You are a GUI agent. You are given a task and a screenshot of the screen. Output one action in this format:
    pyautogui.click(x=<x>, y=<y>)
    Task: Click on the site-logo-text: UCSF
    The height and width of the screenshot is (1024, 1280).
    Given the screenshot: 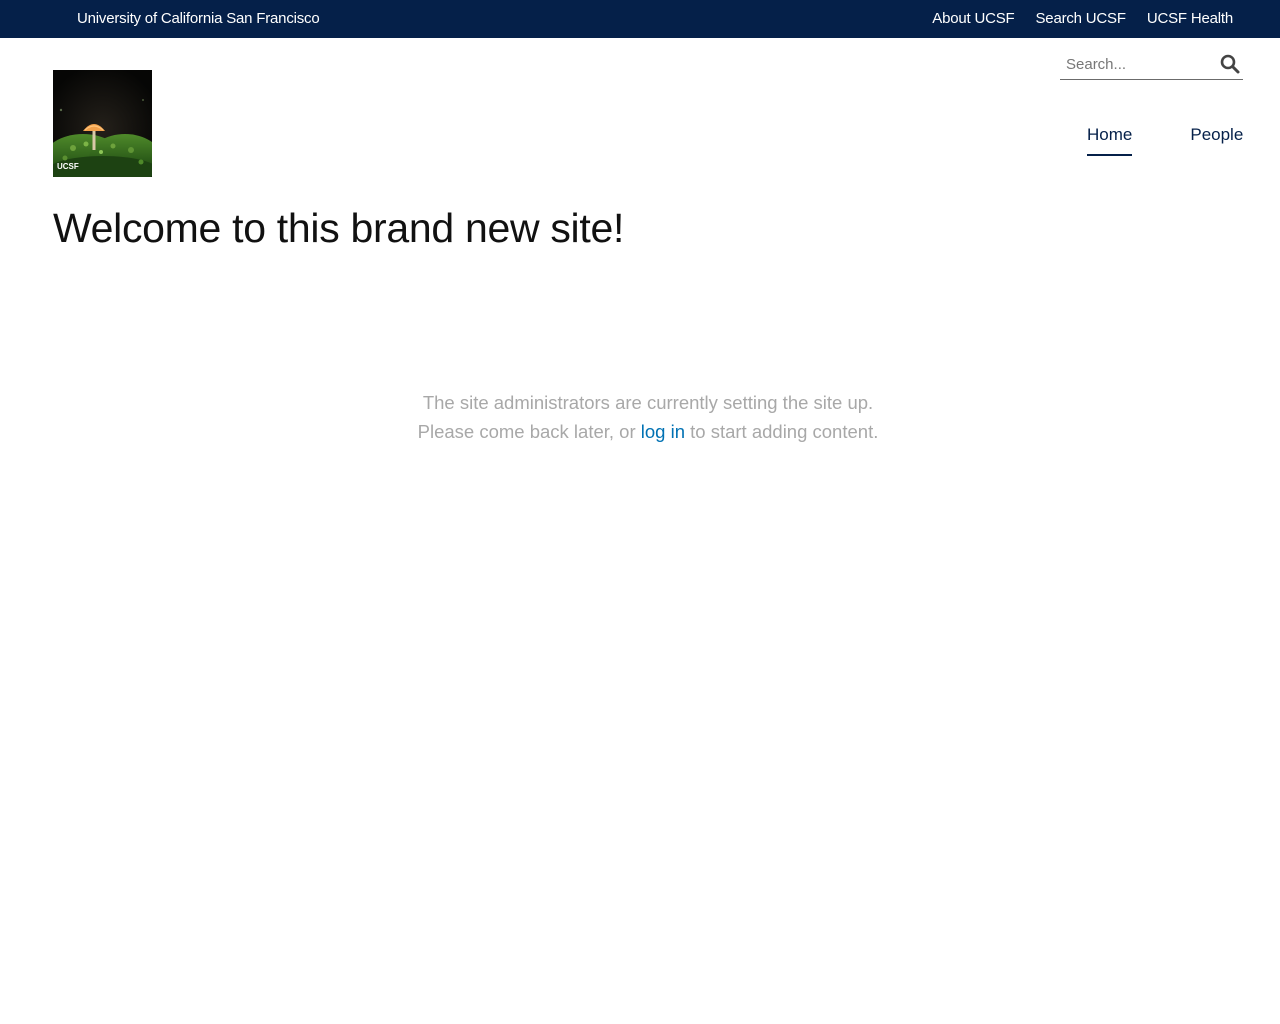 What is the action you would take?
    pyautogui.click(x=68, y=166)
    